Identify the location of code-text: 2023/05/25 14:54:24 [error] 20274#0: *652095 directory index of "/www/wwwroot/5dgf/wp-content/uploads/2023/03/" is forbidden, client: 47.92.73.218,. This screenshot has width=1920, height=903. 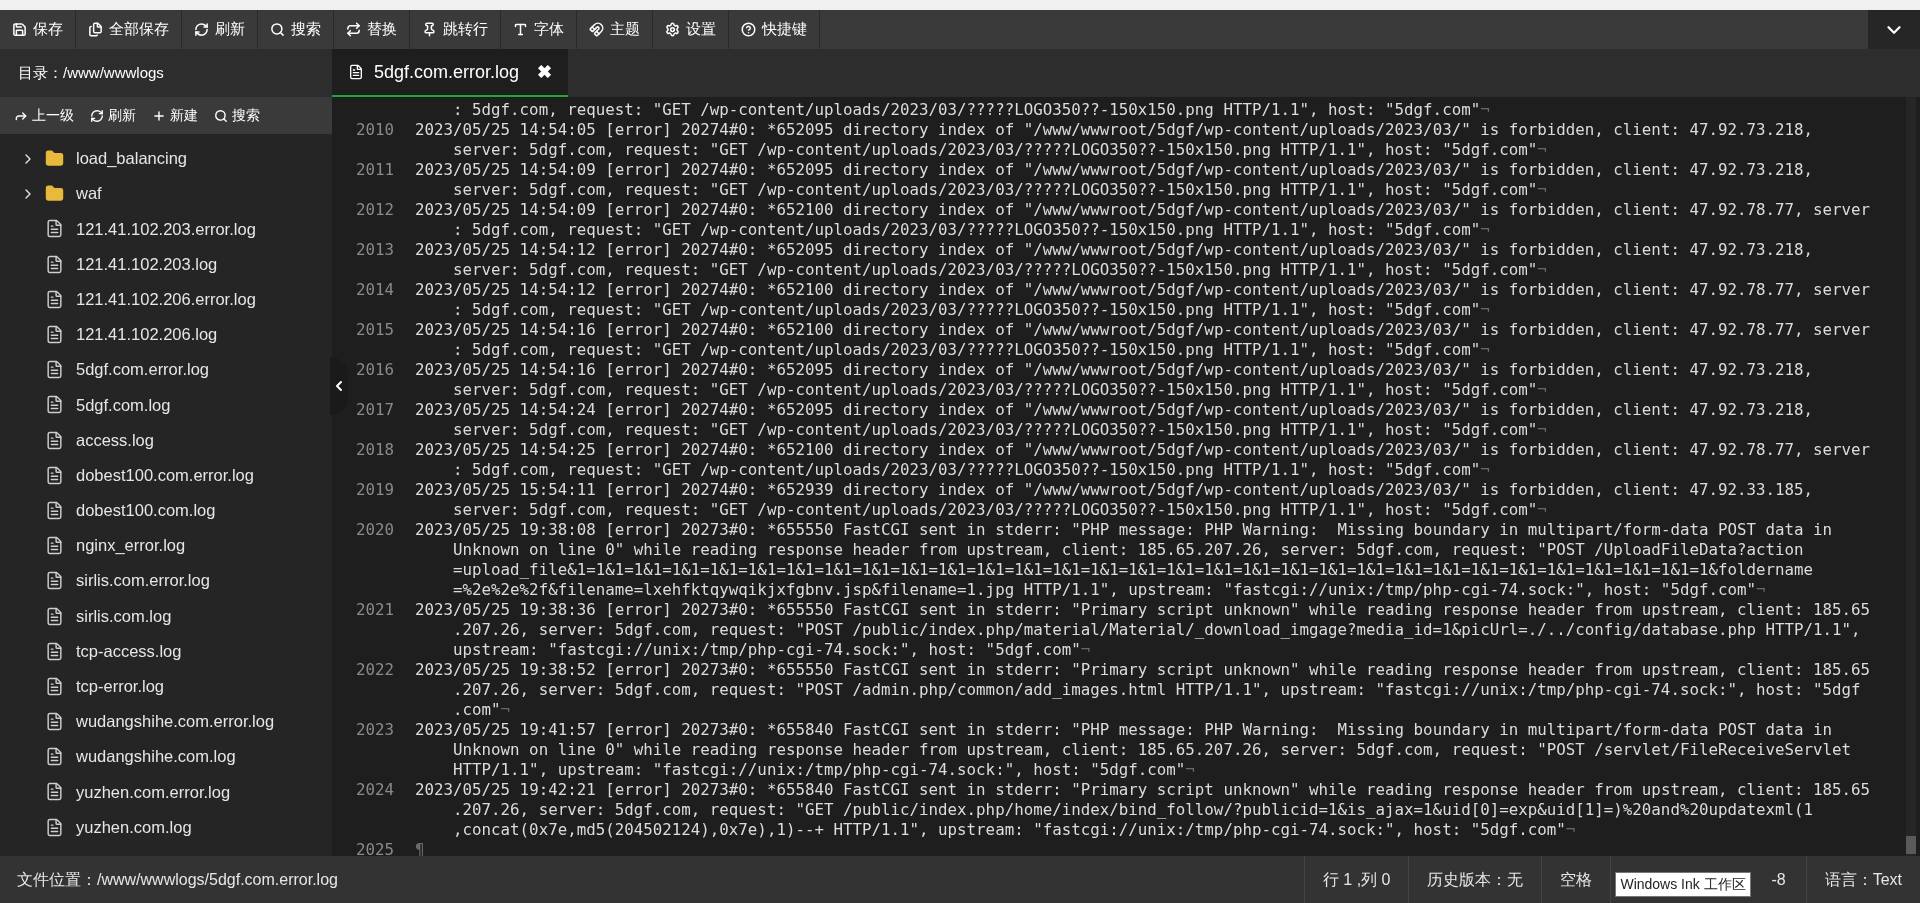
(1114, 410).